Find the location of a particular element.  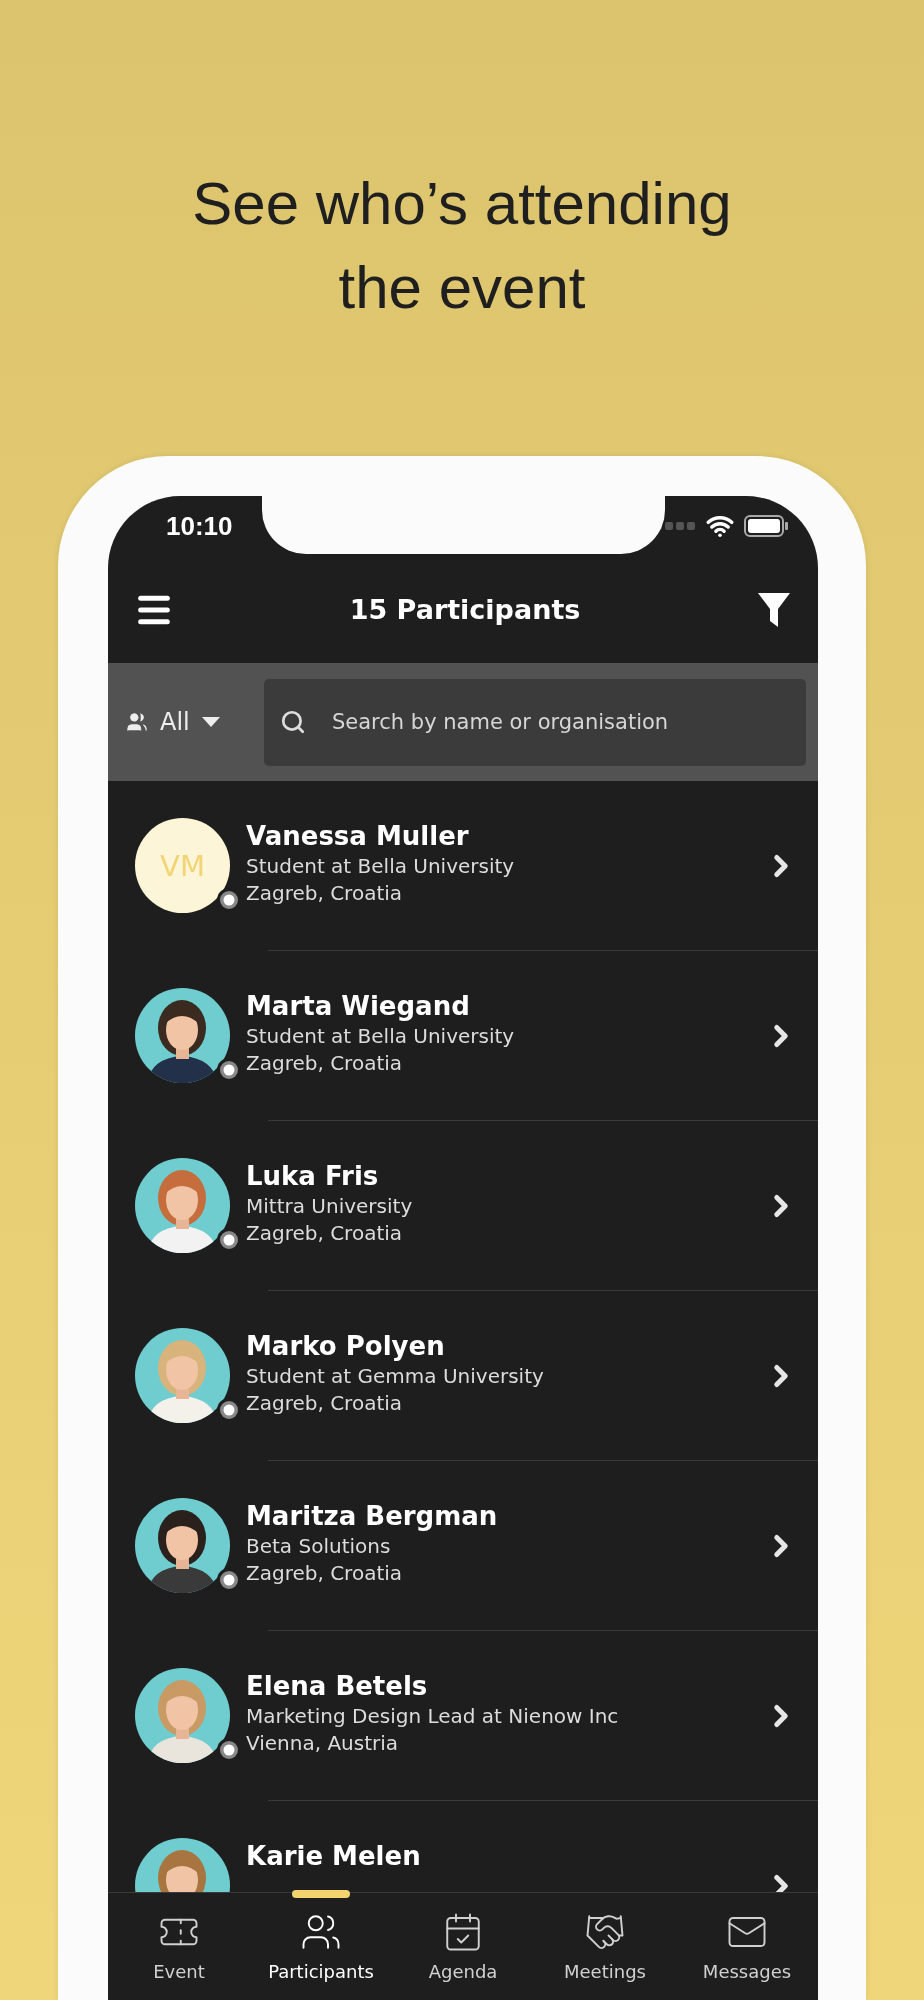

headline: See who’s attending the event is located at coordinates (462, 246).